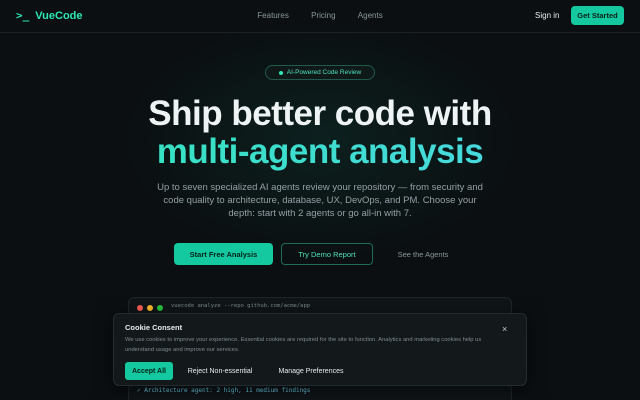 The image size is (640, 400). Describe the element at coordinates (280, 72) in the screenshot. I see `status-dot-icon` at that location.